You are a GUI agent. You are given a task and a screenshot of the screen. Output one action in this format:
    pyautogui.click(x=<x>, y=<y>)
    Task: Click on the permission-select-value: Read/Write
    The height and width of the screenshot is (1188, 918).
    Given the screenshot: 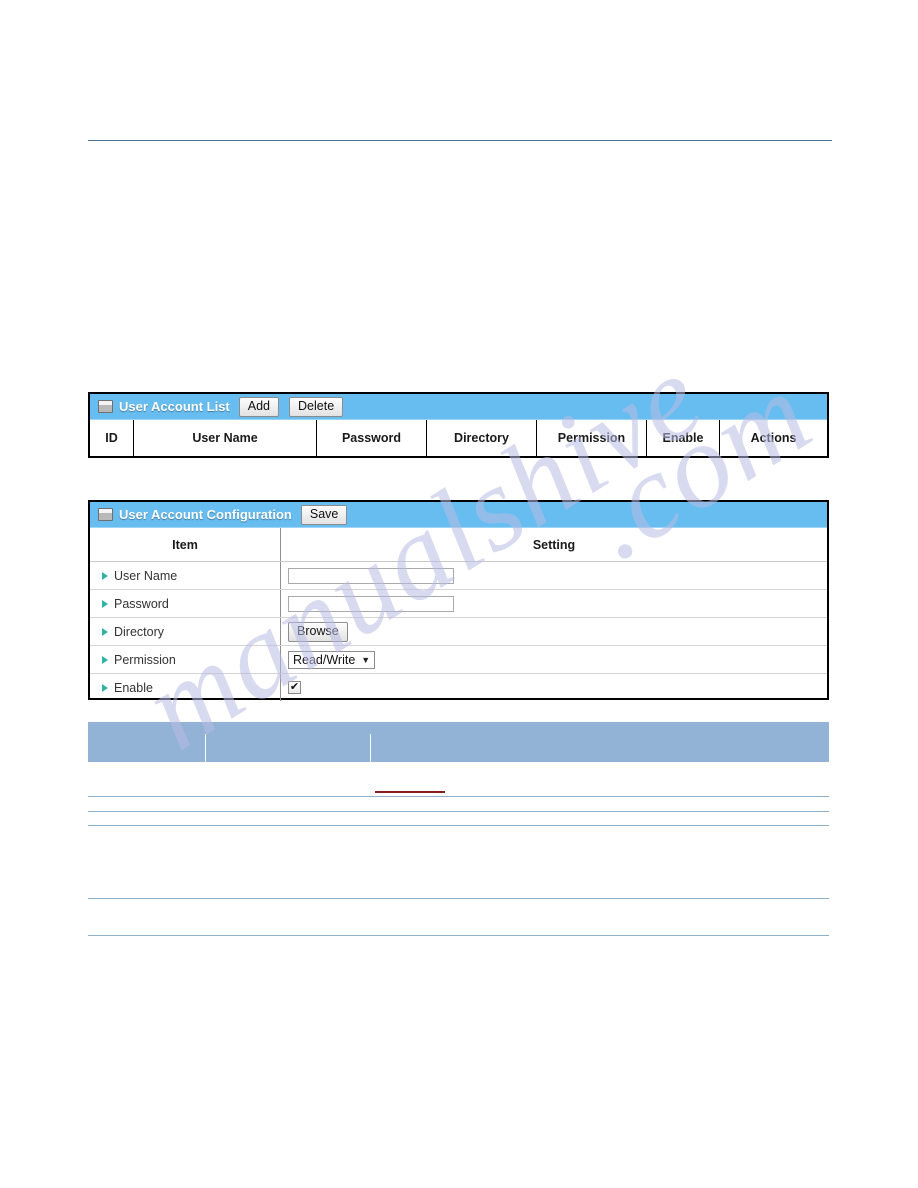 What is the action you would take?
    pyautogui.click(x=324, y=659)
    